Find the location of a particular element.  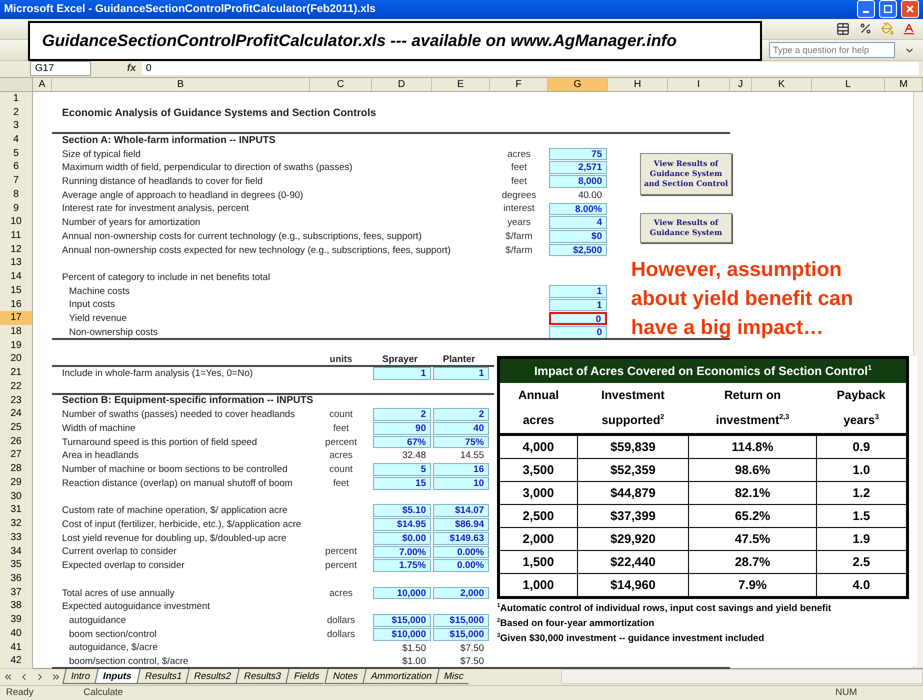

row-header: 18 is located at coordinates (16, 332).